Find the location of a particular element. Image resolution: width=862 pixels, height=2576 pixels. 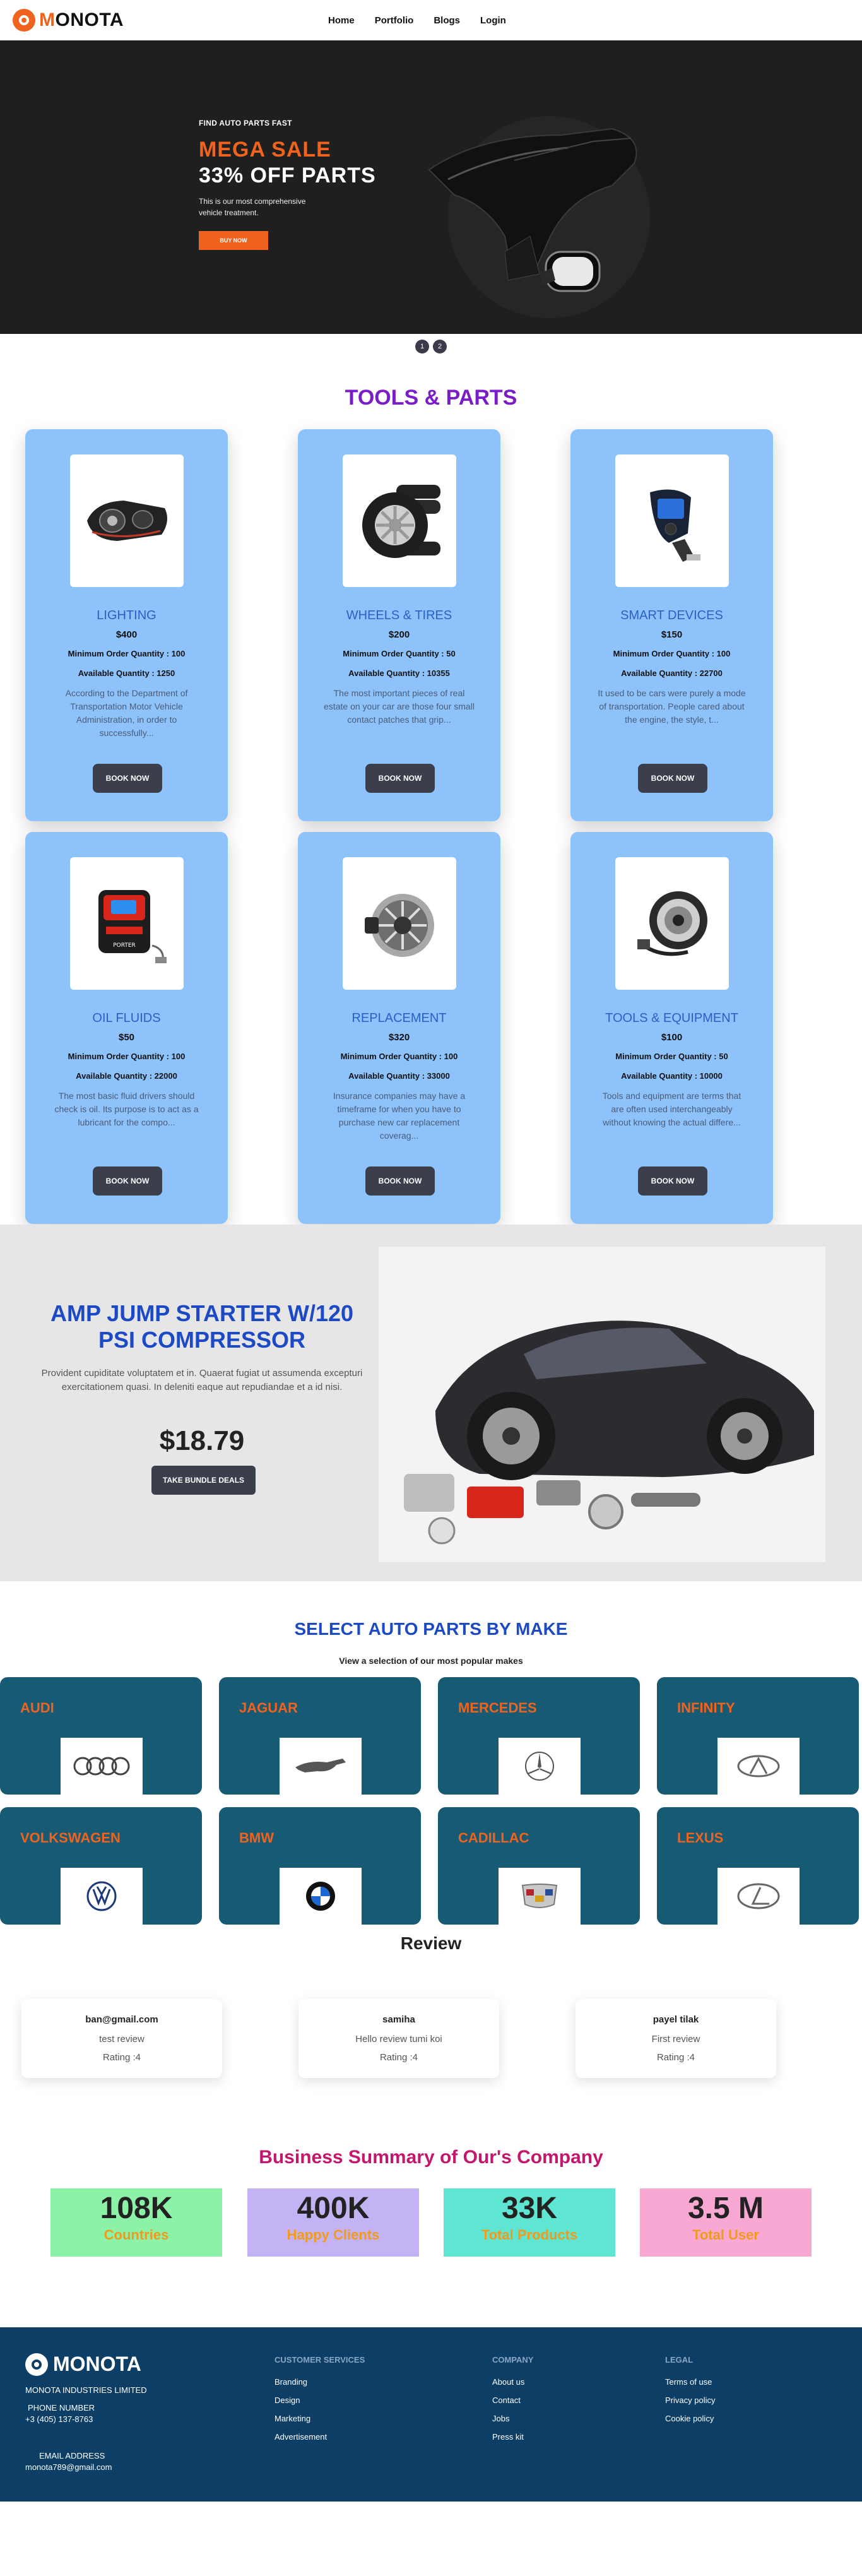

product-image is located at coordinates (672, 520).